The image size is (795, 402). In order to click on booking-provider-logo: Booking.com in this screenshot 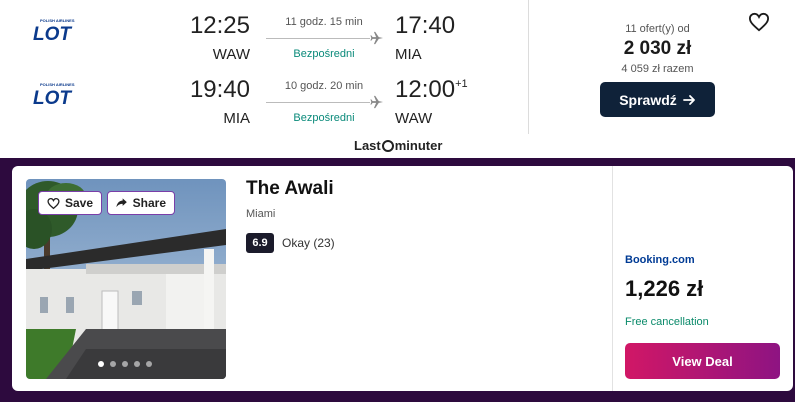, I will do `click(660, 260)`.